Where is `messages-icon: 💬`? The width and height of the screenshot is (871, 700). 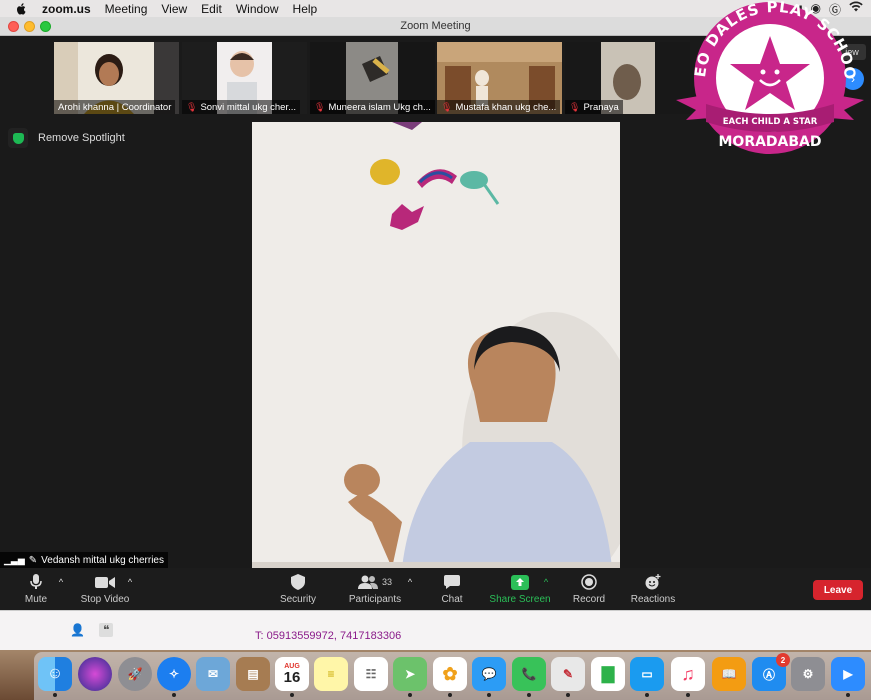 messages-icon: 💬 is located at coordinates (489, 677).